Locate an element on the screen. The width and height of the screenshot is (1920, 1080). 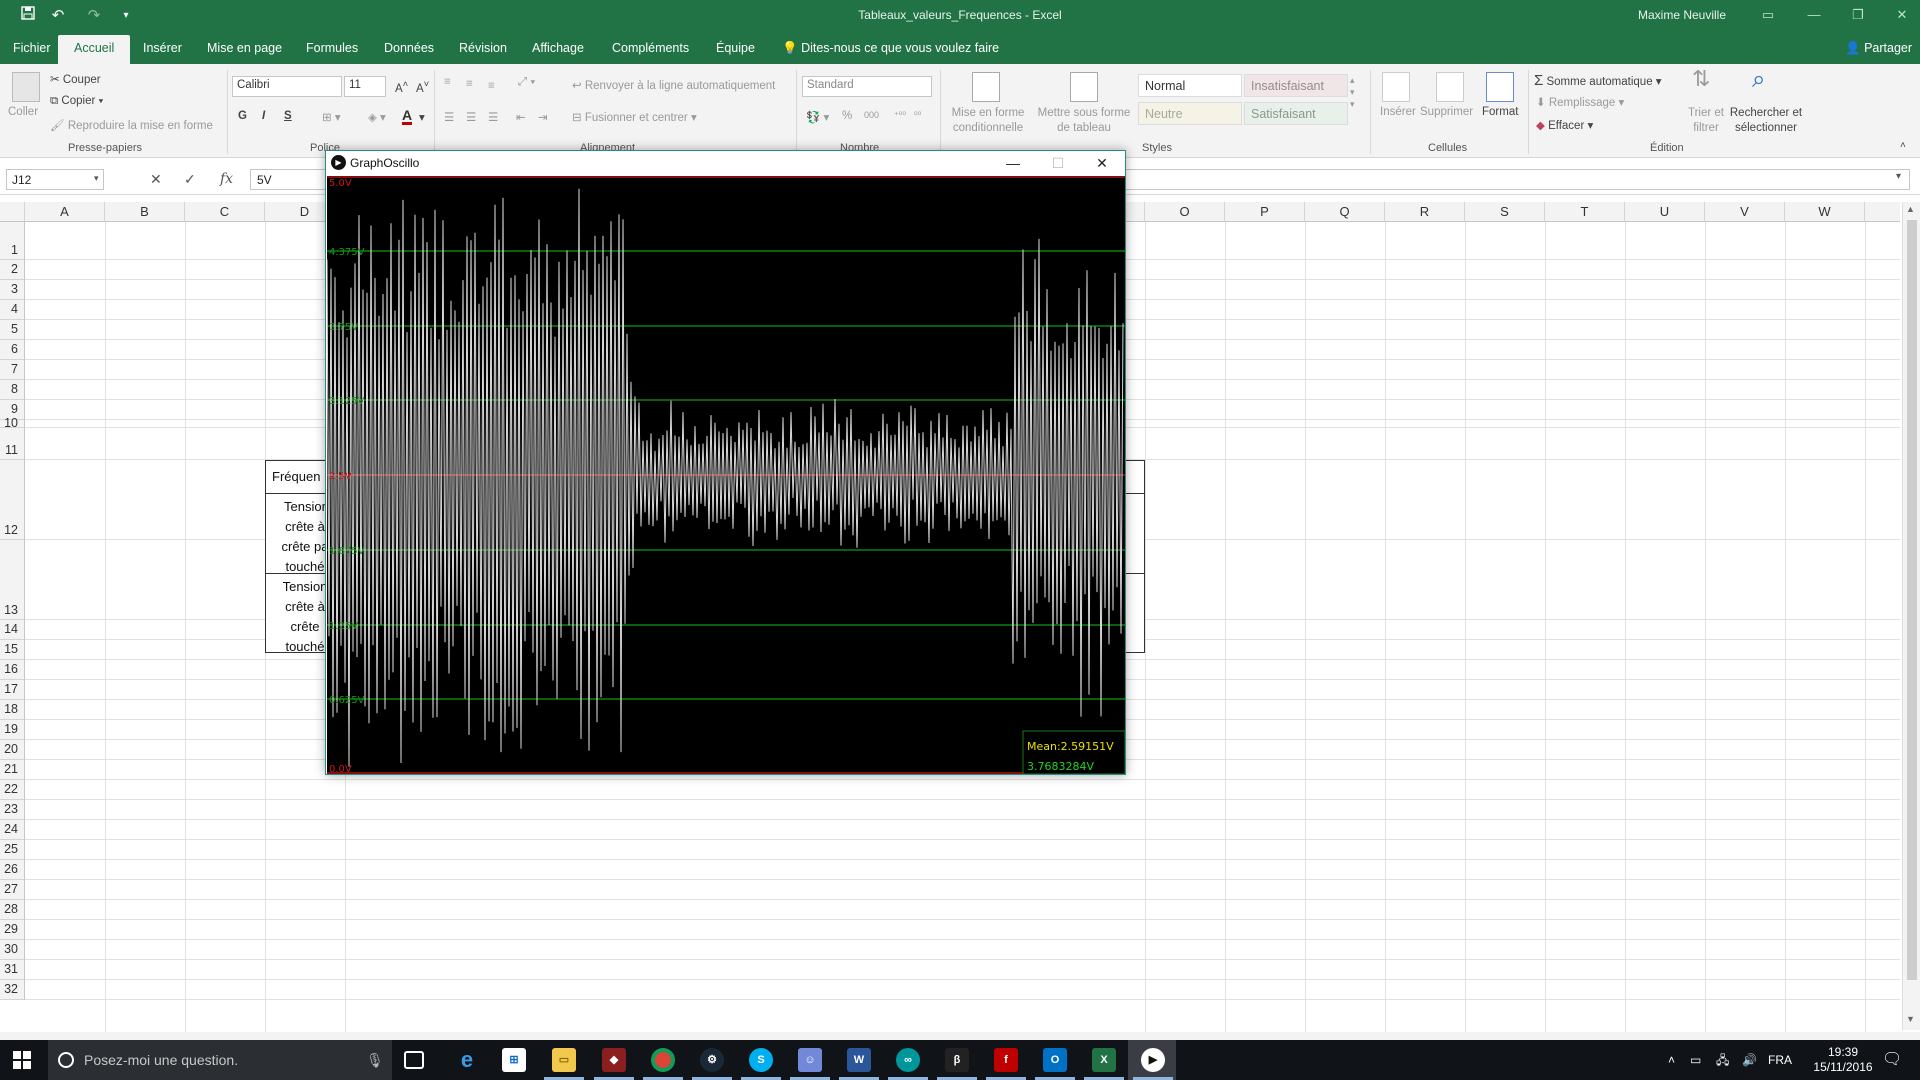
row-header: 21 is located at coordinates (12, 770).